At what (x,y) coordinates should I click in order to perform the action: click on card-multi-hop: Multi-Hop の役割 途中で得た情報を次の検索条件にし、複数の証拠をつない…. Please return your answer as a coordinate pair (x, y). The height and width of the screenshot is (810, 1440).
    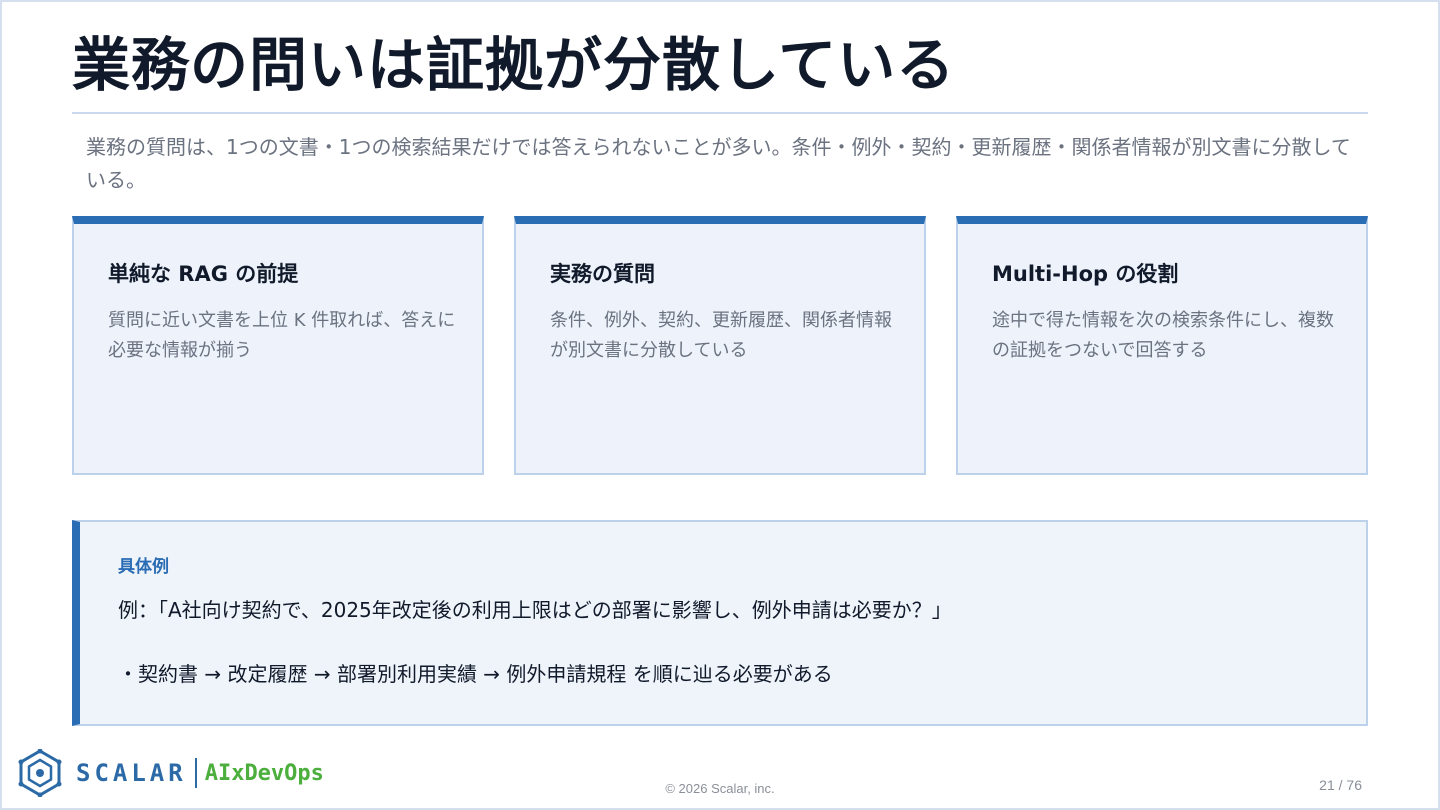
    Looking at the image, I should click on (1162, 345).